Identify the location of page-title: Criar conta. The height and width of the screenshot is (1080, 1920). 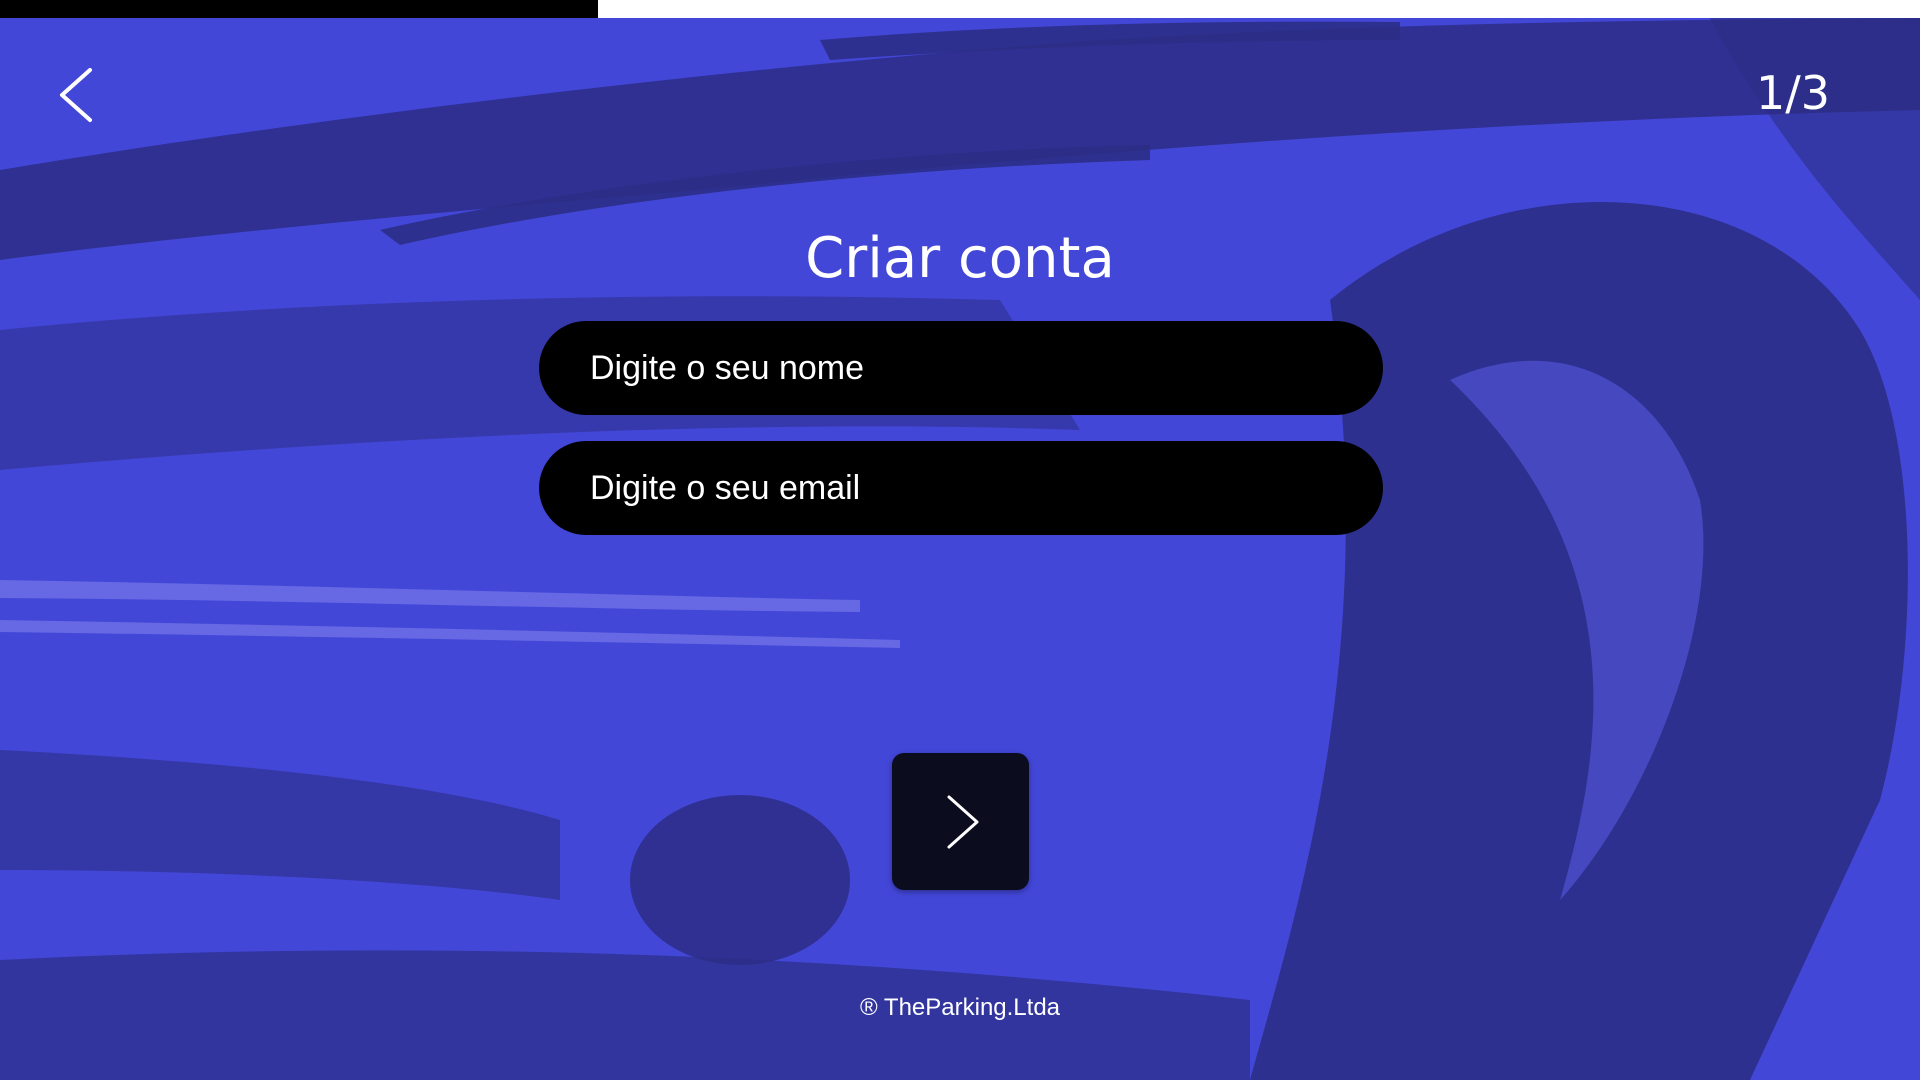
(960, 258).